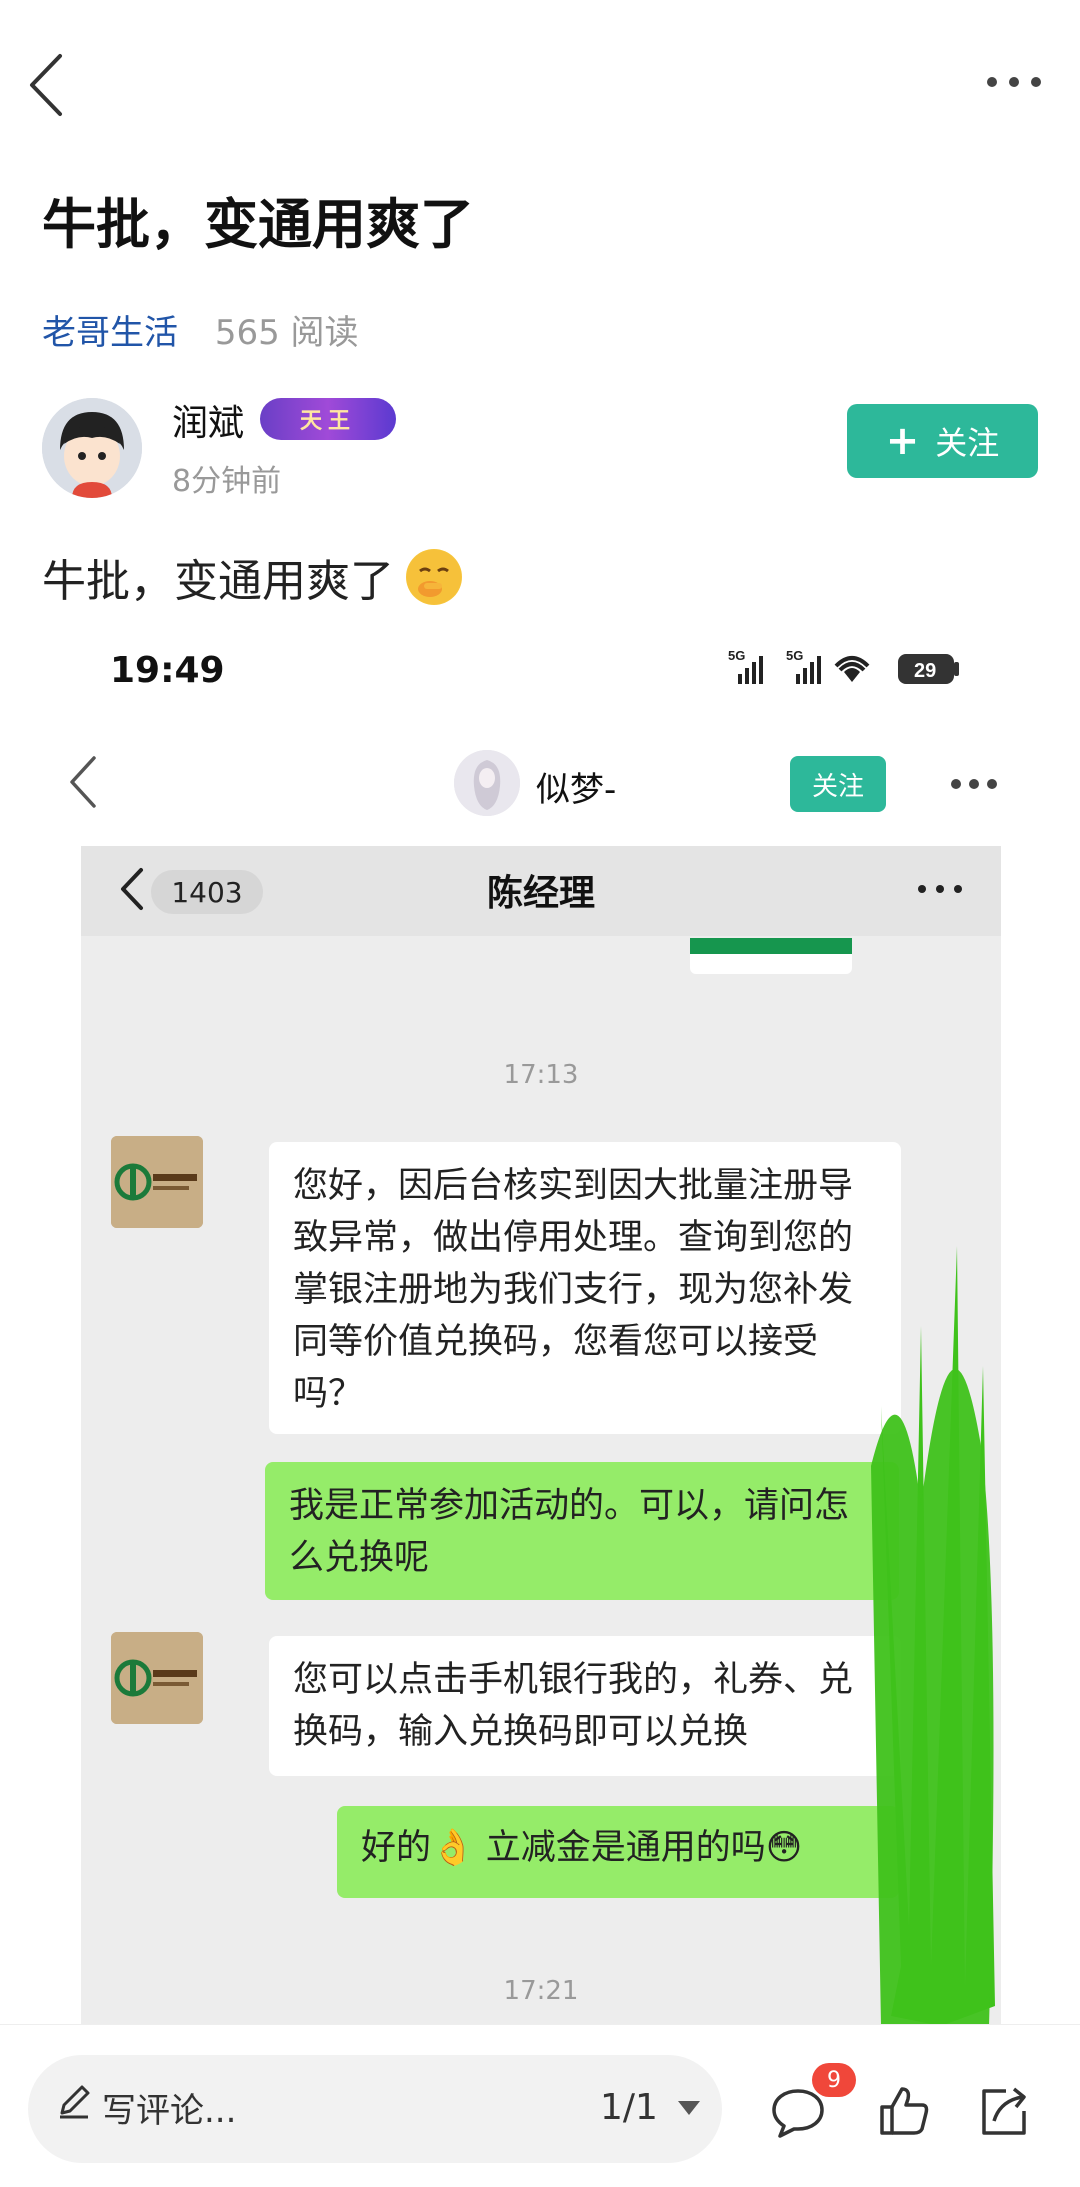 The width and height of the screenshot is (1080, 2187). What do you see at coordinates (1004, 2111) in the screenshot?
I see `share-icon` at bounding box center [1004, 2111].